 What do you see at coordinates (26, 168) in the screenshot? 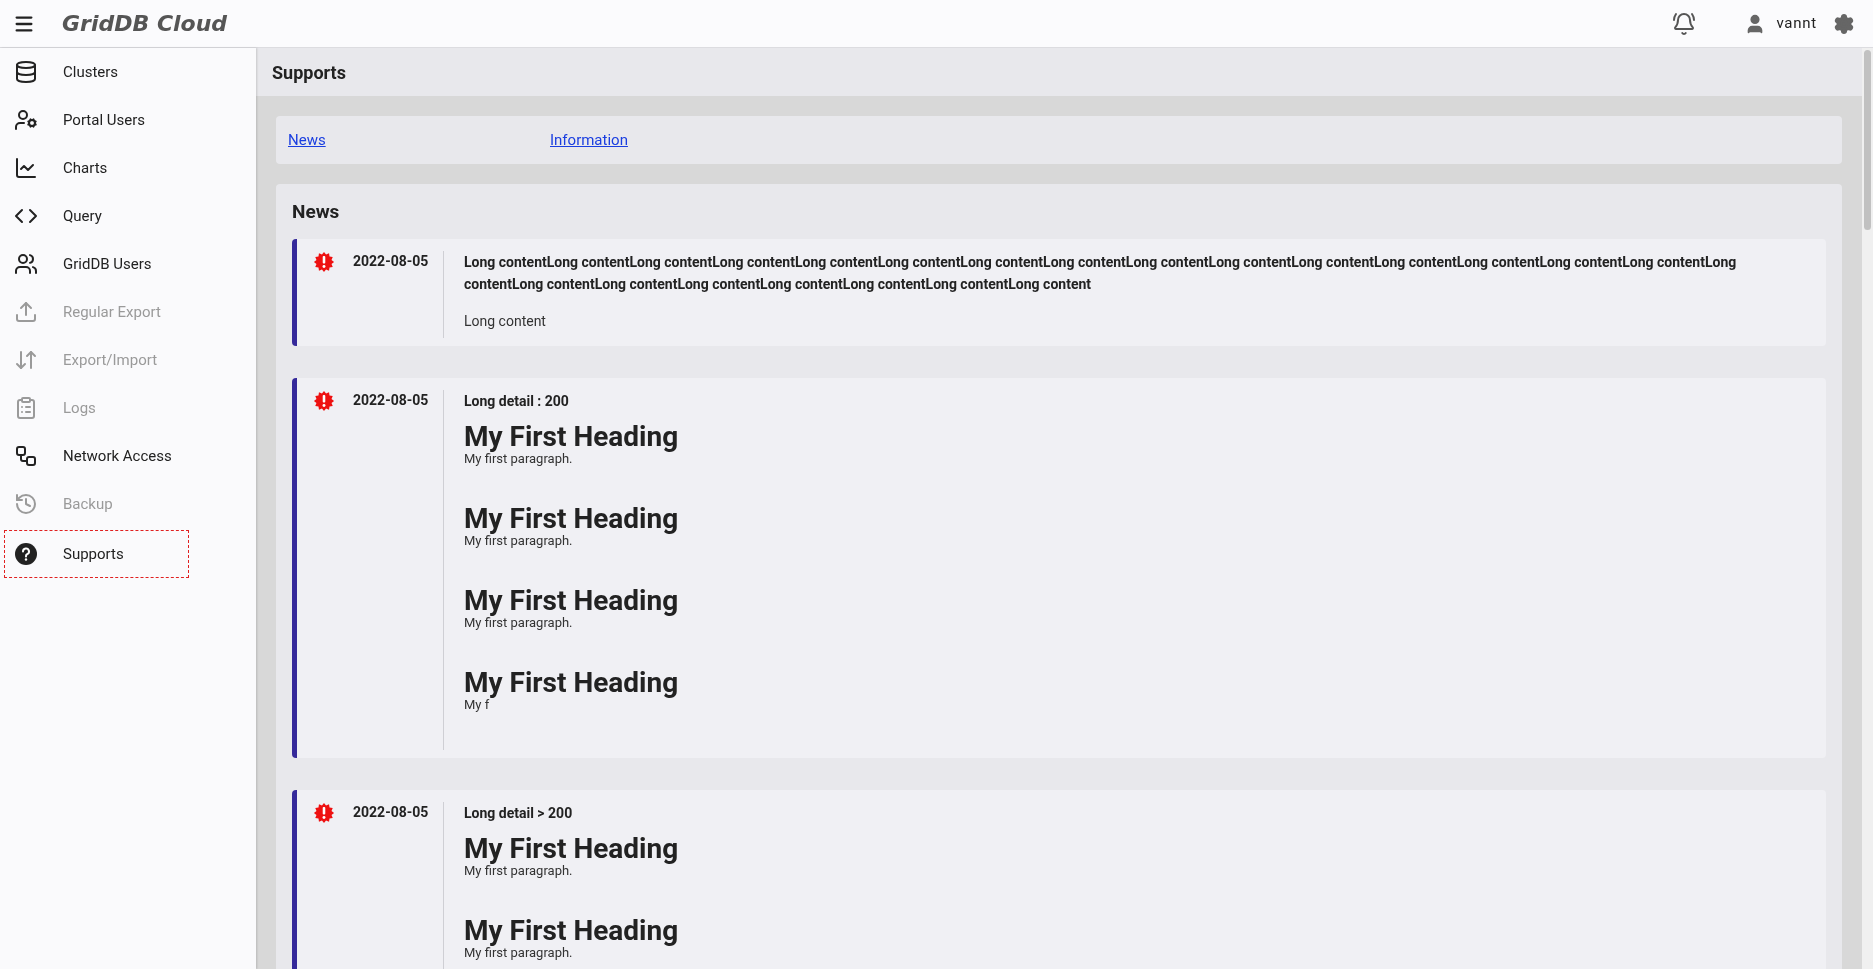
I see `line-chart-icon` at bounding box center [26, 168].